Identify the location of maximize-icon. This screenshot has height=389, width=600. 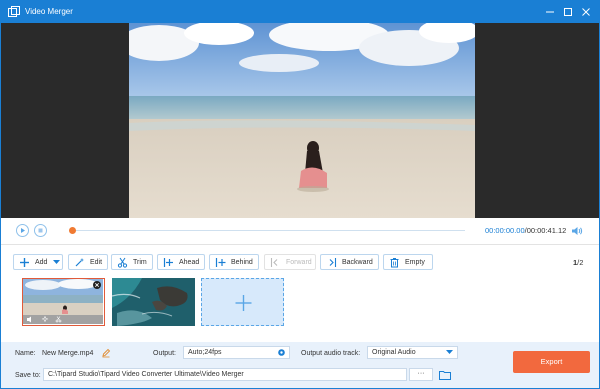
(568, 12).